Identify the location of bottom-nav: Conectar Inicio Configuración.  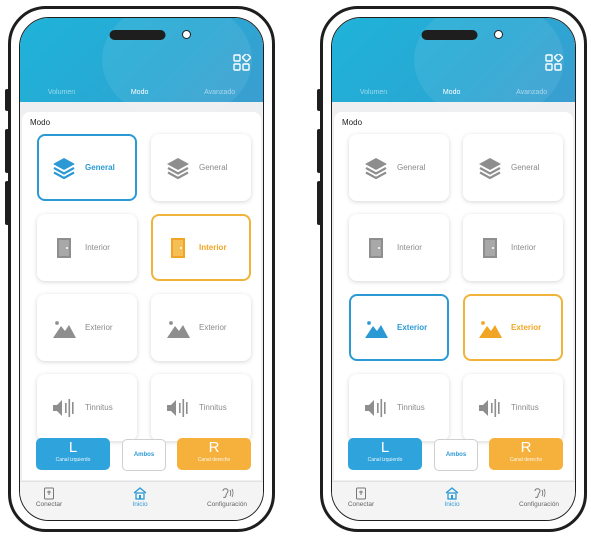
(141, 500).